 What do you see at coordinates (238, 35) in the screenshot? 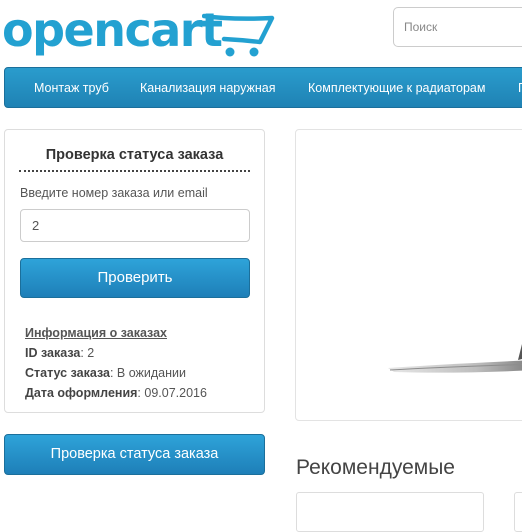
I see `cart-icon` at bounding box center [238, 35].